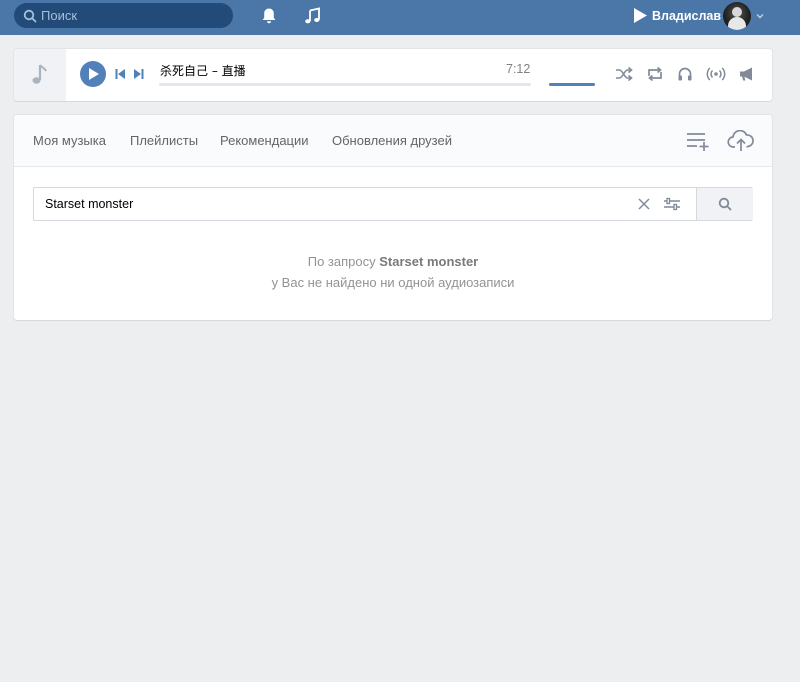  What do you see at coordinates (164, 140) in the screenshot?
I see `tab-playlists: Плейлисты` at bounding box center [164, 140].